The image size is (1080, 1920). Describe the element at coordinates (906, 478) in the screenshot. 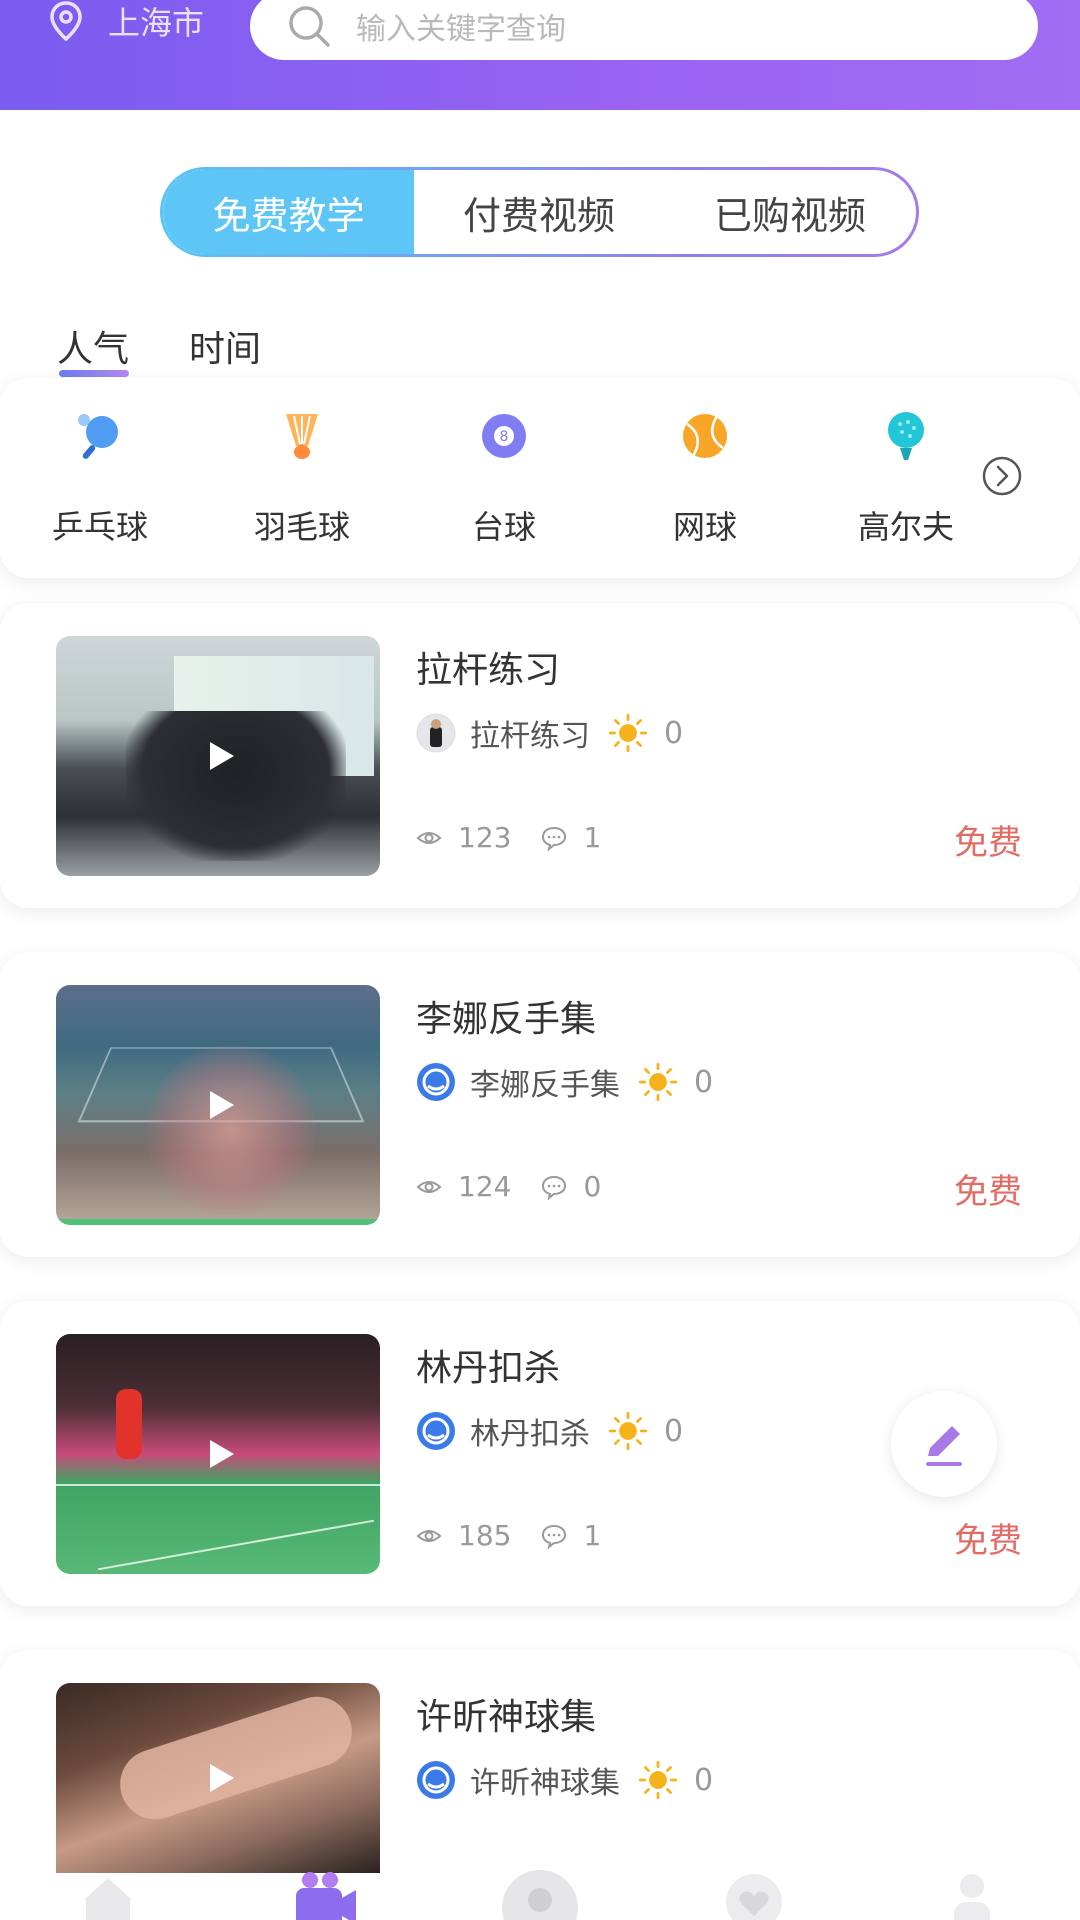

I see `category-item-golf: 高尔夫` at that location.